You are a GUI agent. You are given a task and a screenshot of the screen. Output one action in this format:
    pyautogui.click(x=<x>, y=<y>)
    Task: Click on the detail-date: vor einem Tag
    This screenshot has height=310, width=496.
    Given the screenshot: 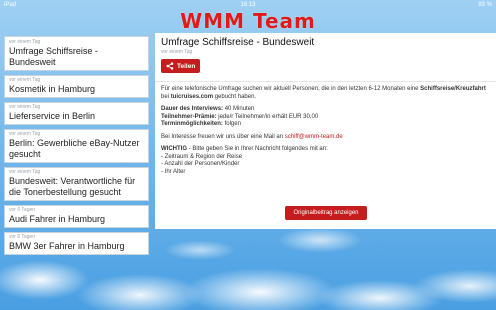 What is the action you would take?
    pyautogui.click(x=177, y=52)
    